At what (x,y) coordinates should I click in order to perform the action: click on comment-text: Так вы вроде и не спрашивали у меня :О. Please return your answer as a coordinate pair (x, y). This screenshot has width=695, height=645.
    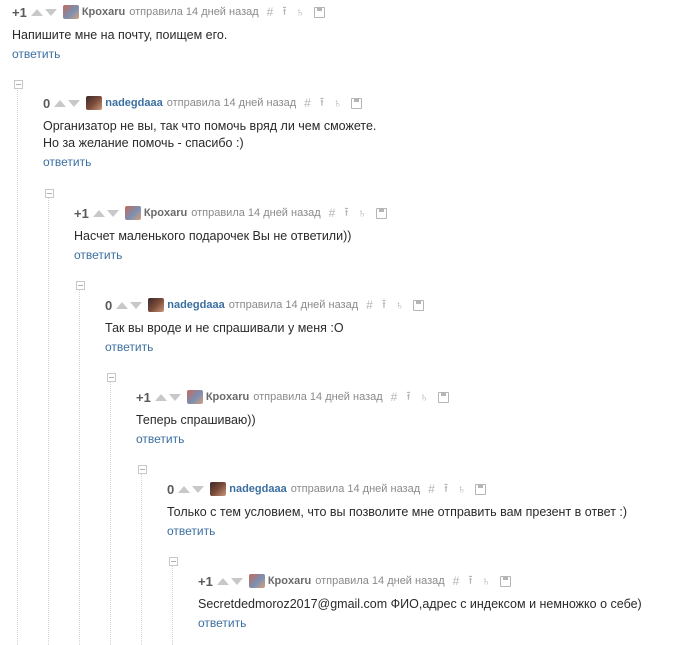
    Looking at the image, I should click on (264, 328).